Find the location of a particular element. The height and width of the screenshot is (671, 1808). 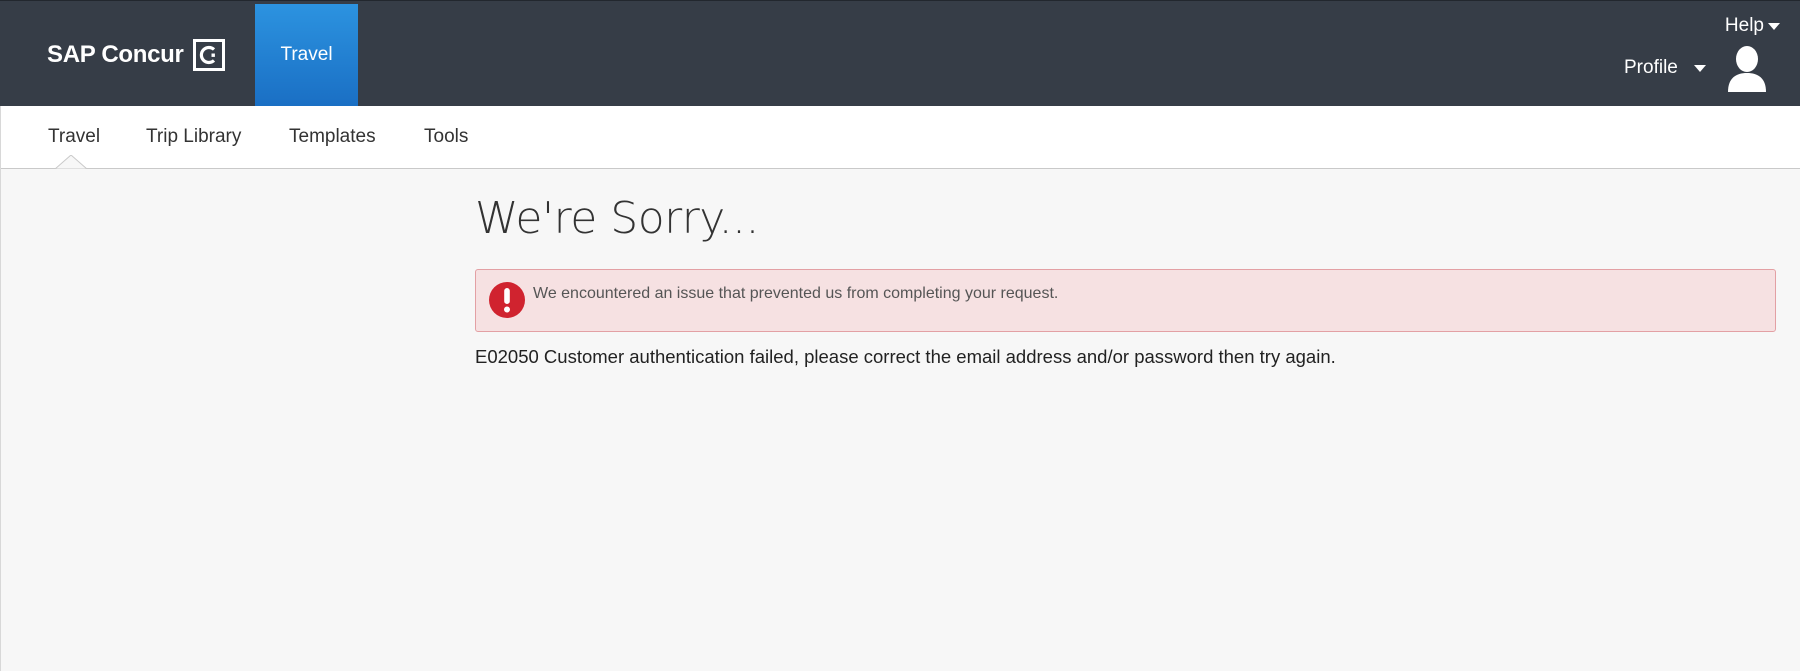

help-label: Help is located at coordinates (1744, 25).